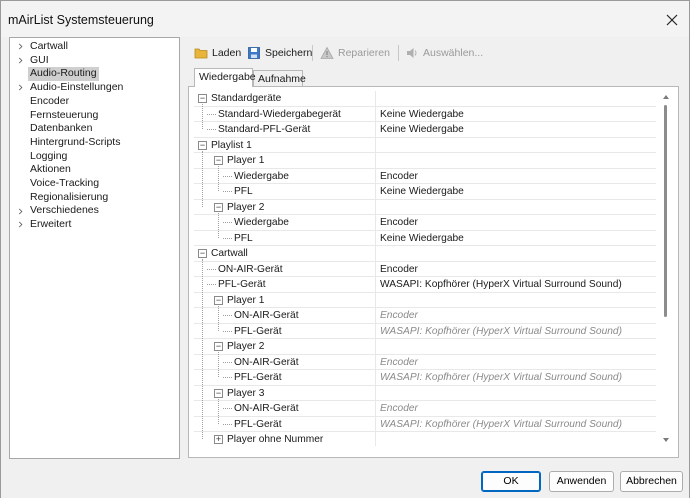  I want to click on tab-aufnahme: Aufnahme, so click(279, 78).